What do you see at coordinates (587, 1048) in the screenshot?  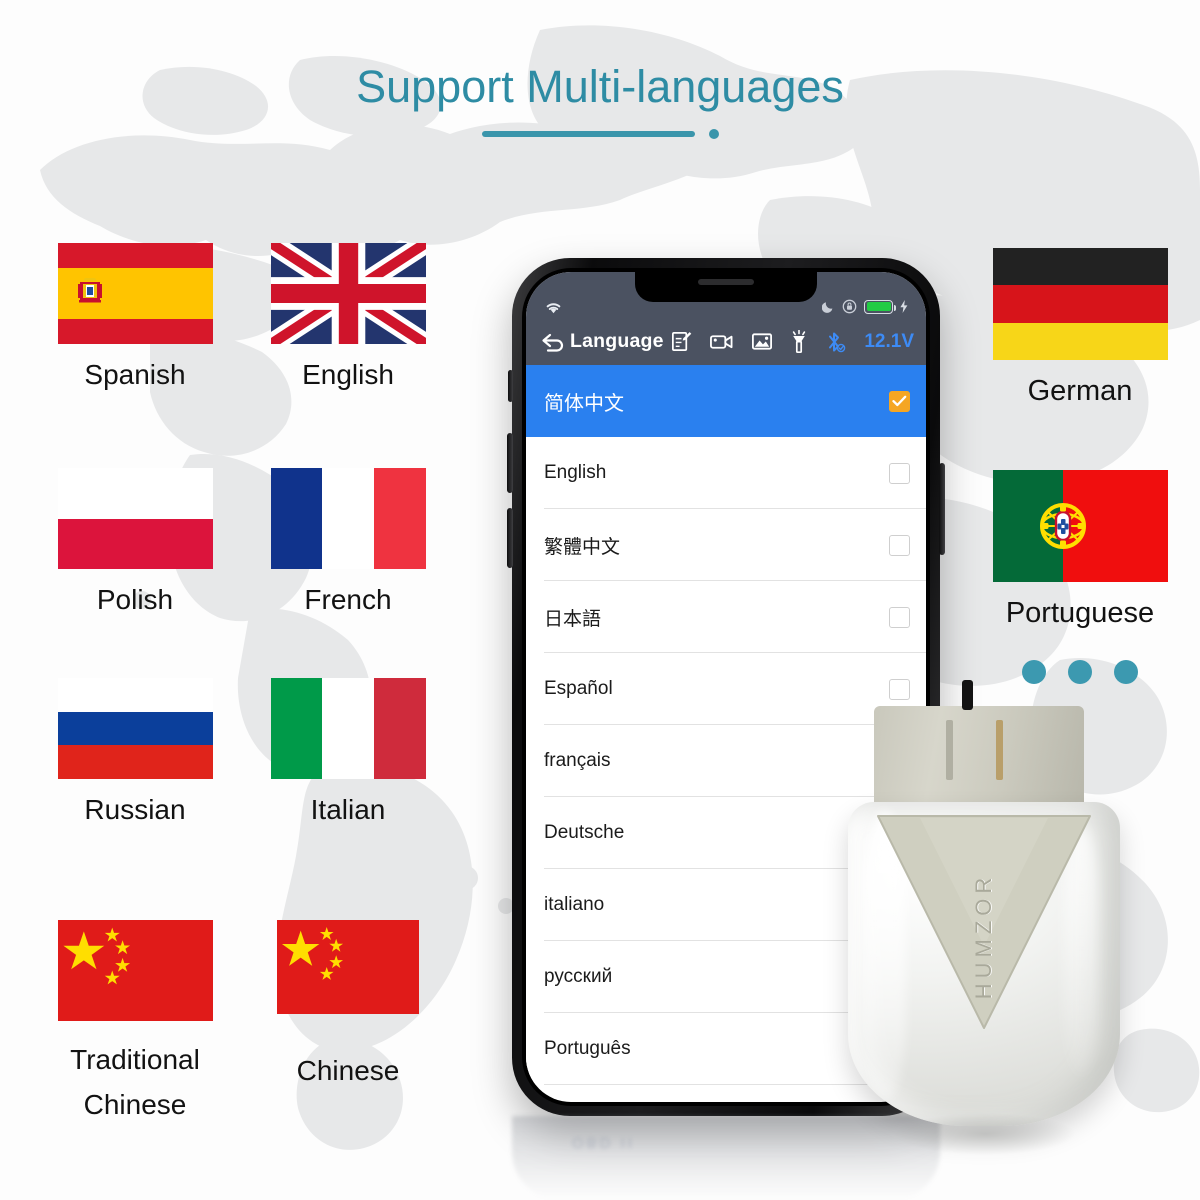 I see `language-name: Português` at bounding box center [587, 1048].